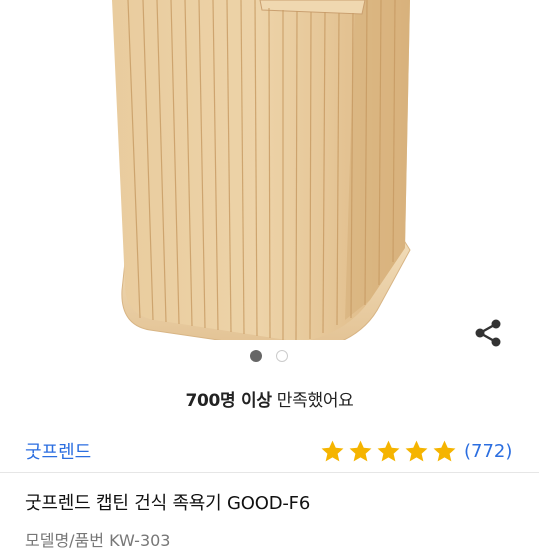 Image resolution: width=539 pixels, height=551 pixels. I want to click on share-button, so click(489, 333).